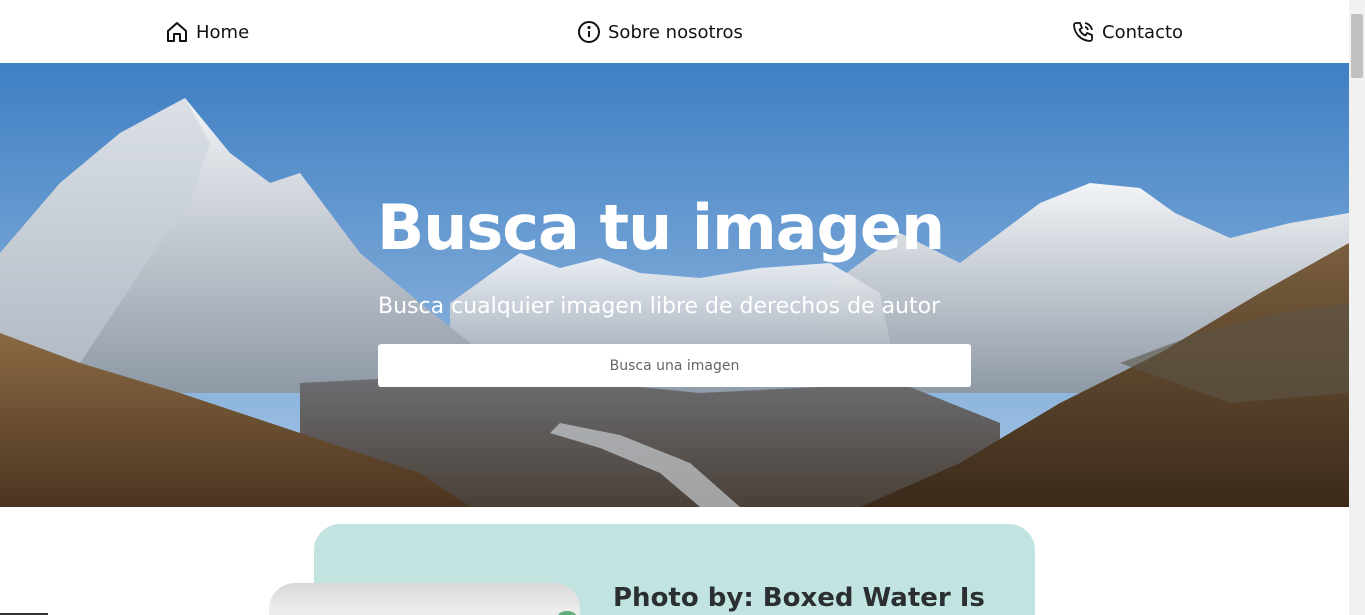  Describe the element at coordinates (424, 599) in the screenshot. I see `card-photo` at that location.